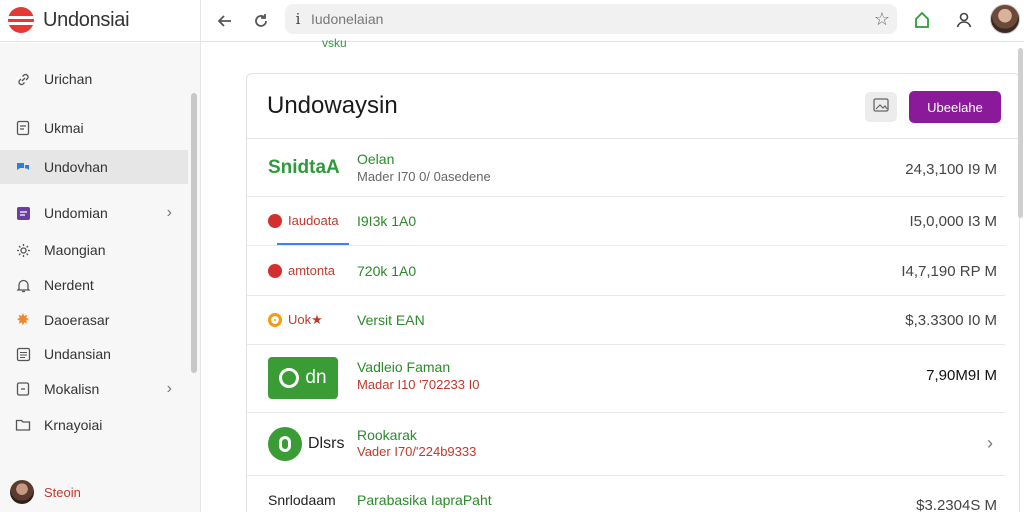 The image size is (1024, 512). I want to click on star-icon: ✸, so click(23, 320).